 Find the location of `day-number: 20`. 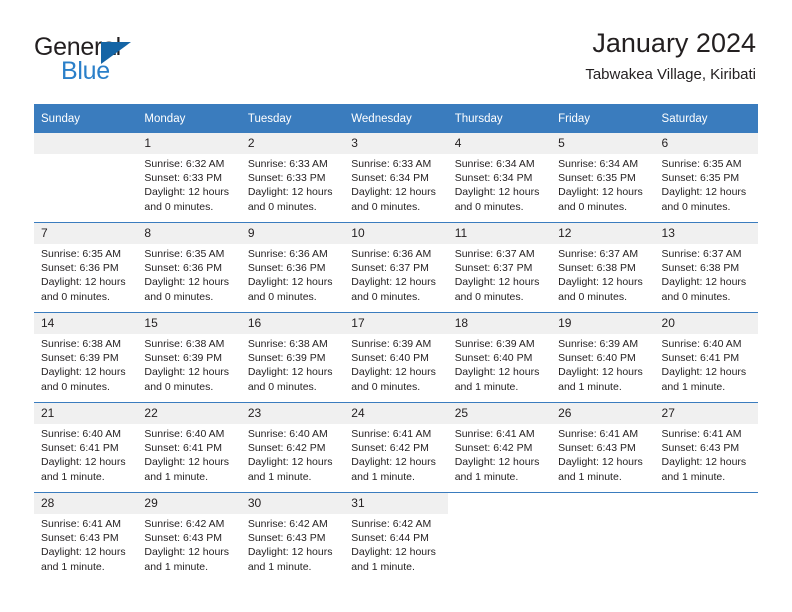

day-number: 20 is located at coordinates (706, 323).